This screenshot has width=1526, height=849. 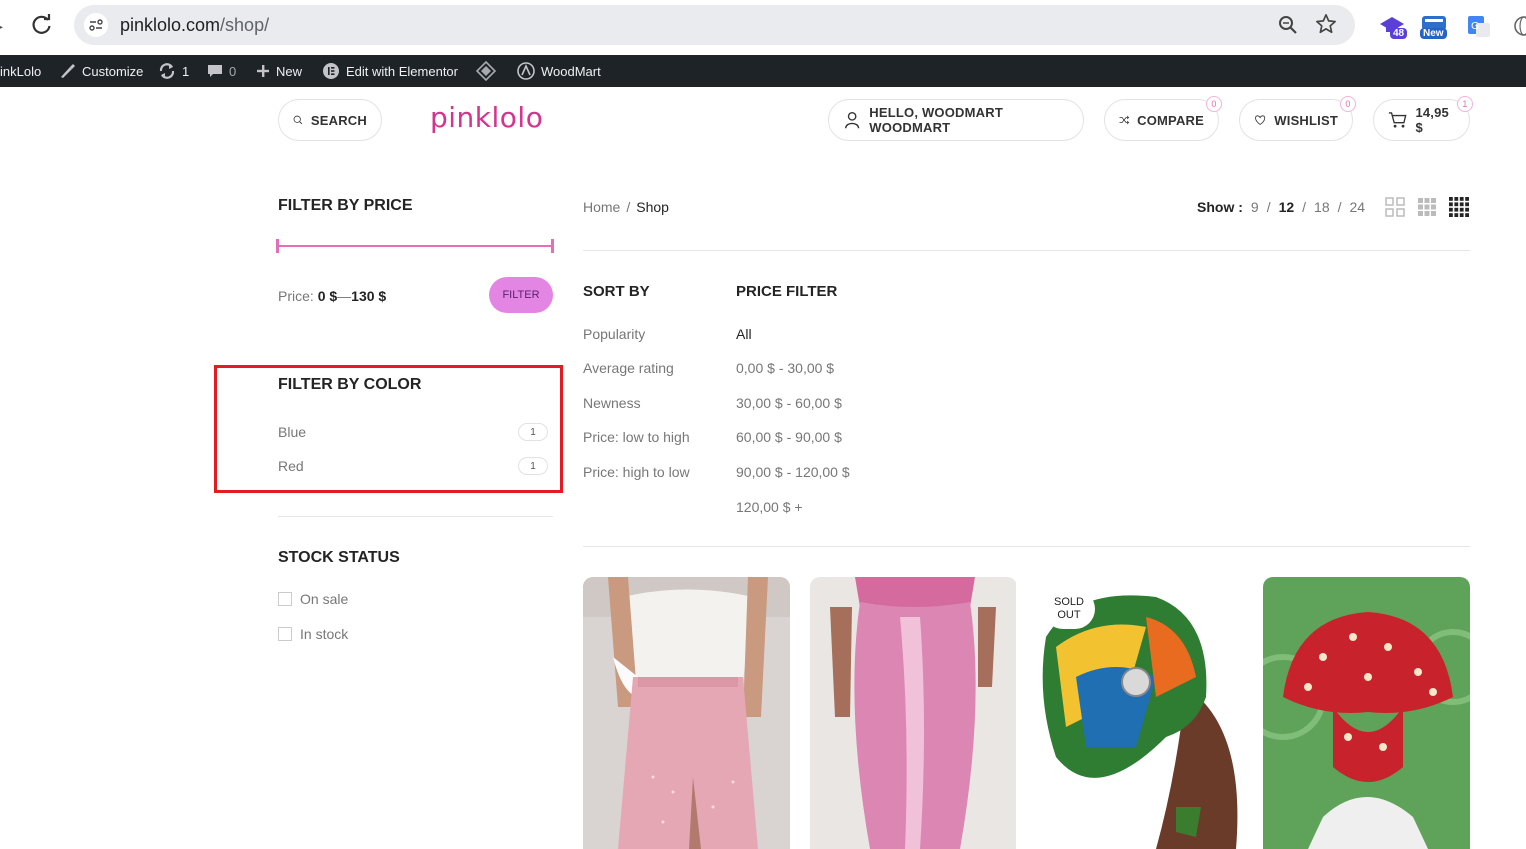 I want to click on product-image-pink-skirt, so click(x=686, y=713).